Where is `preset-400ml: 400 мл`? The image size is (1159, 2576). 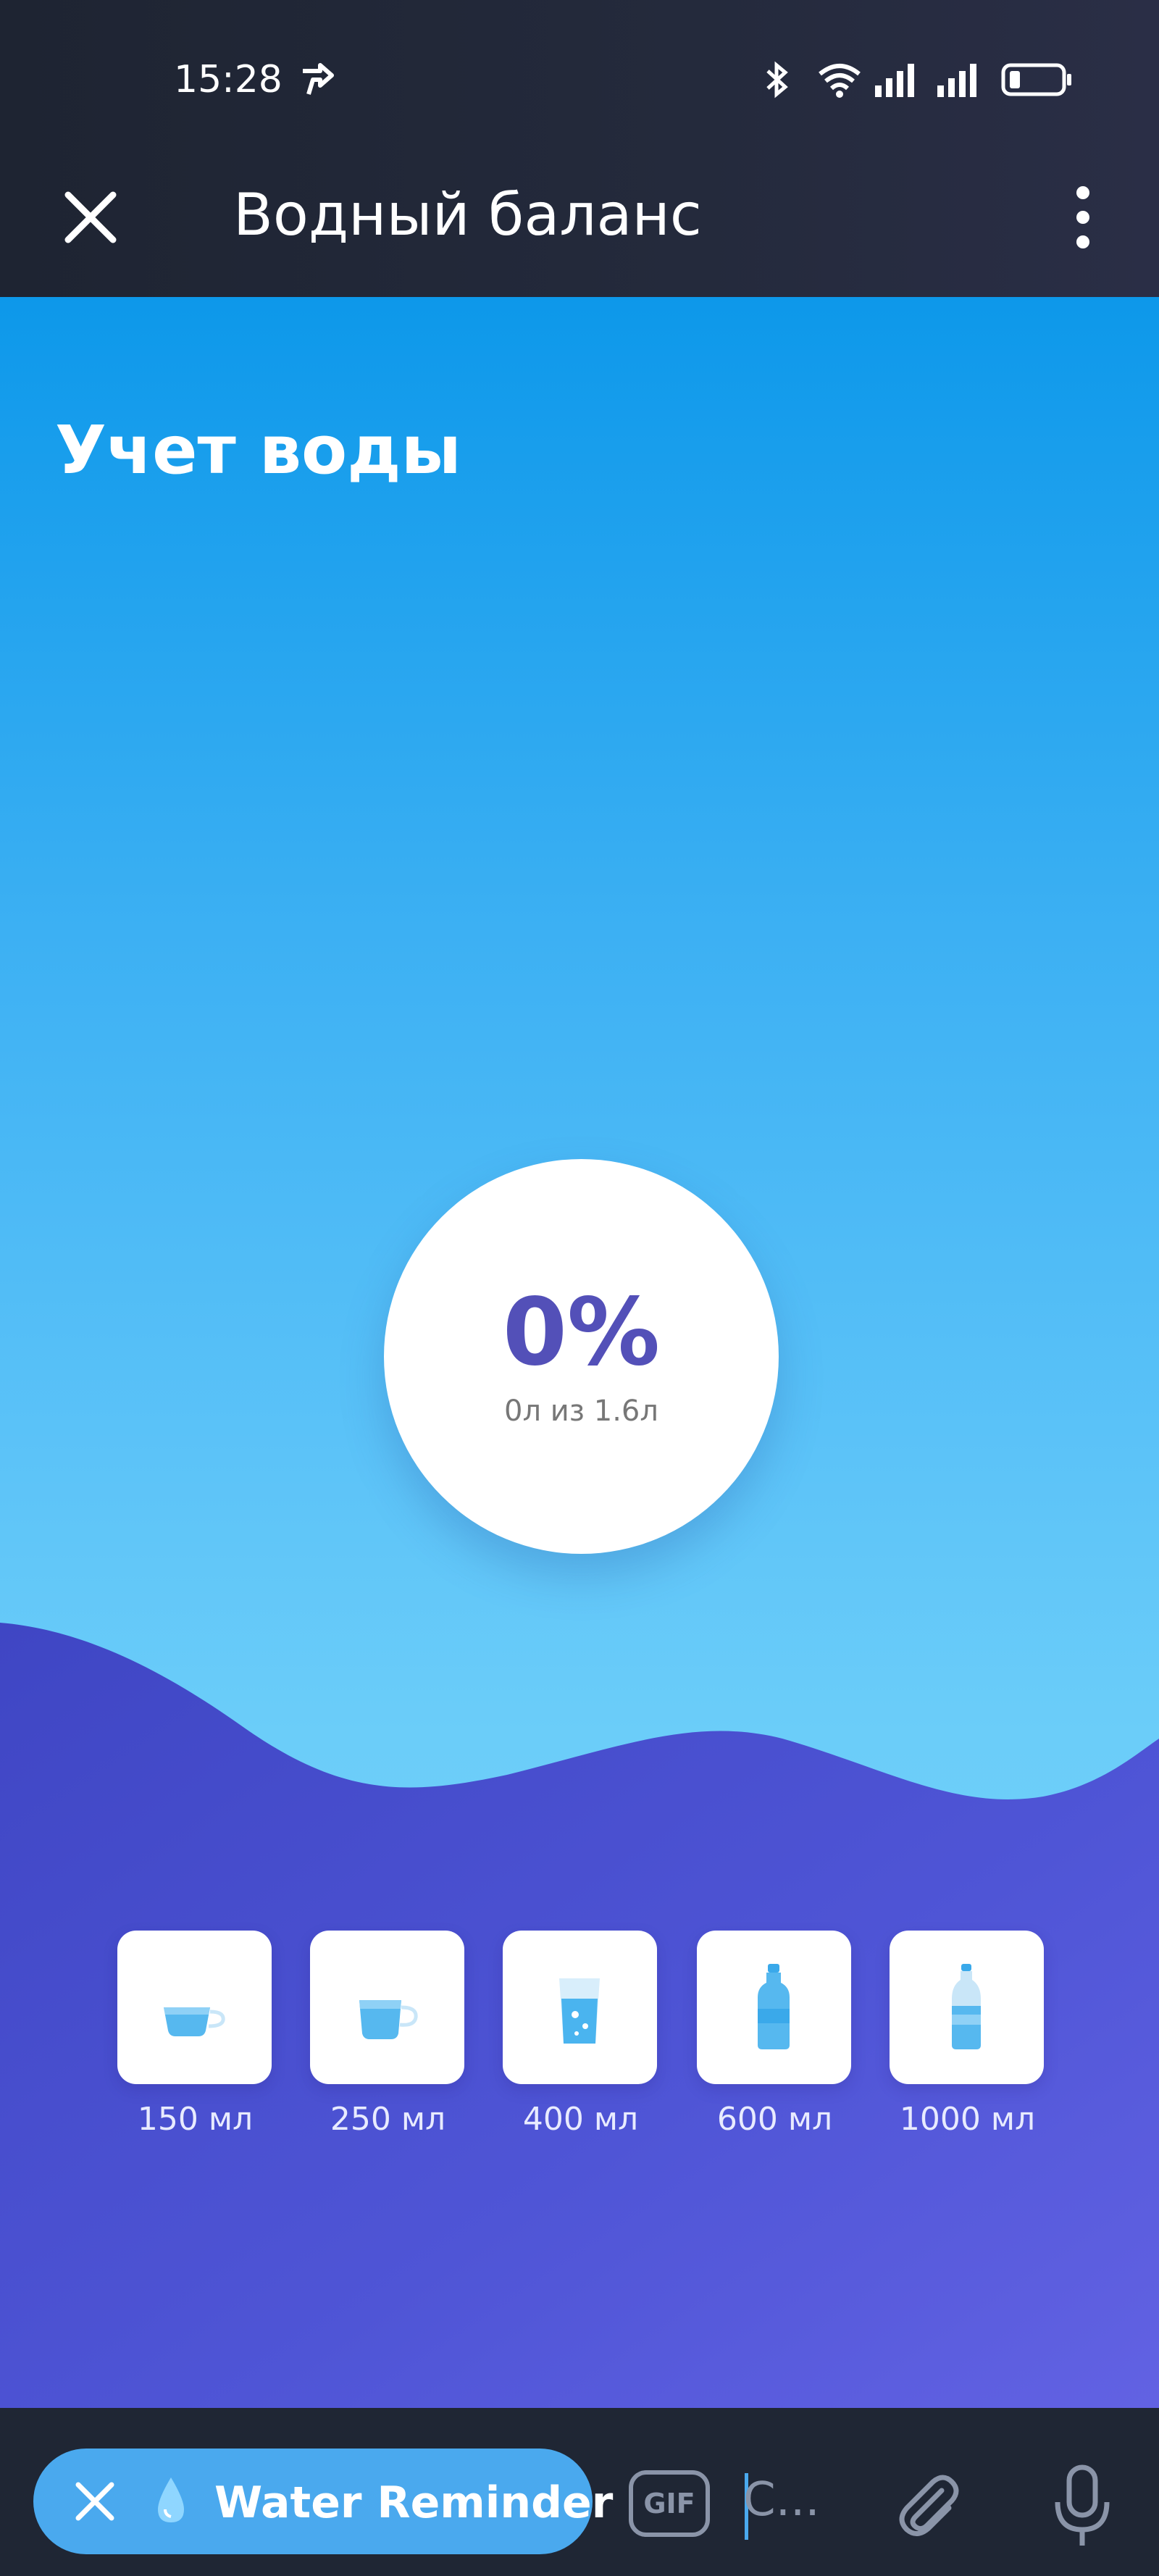
preset-400ml: 400 мл is located at coordinates (580, 2034).